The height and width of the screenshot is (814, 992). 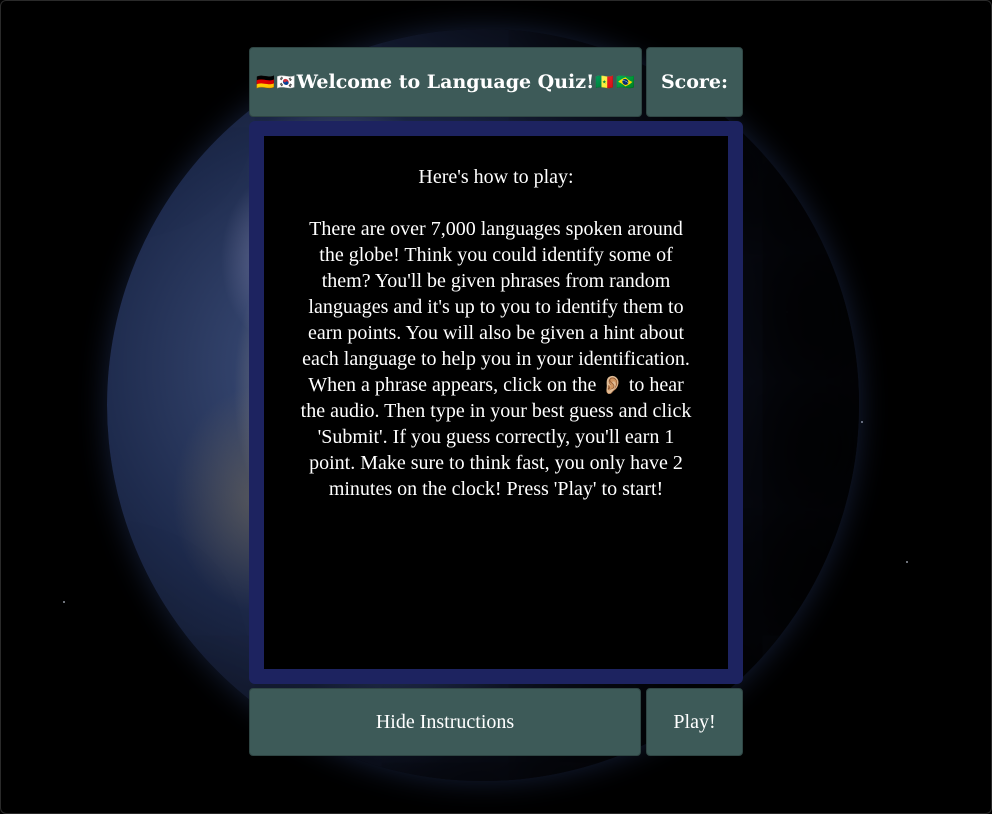 I want to click on hide-instructions-button: Hide Instructions, so click(x=445, y=722).